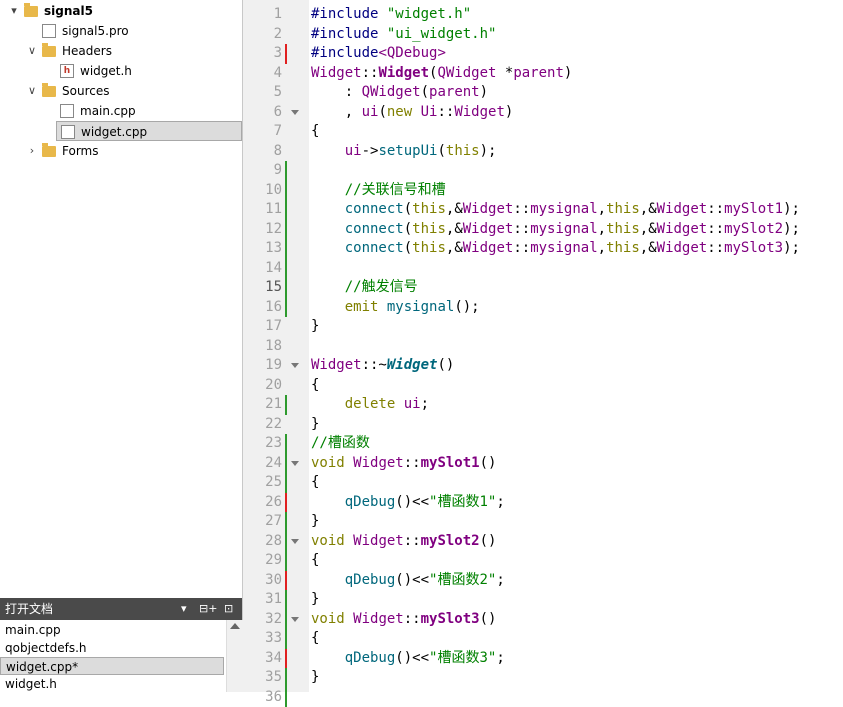 This screenshot has width=843, height=707. I want to click on scroll-up-arrow-icon, so click(235, 626).